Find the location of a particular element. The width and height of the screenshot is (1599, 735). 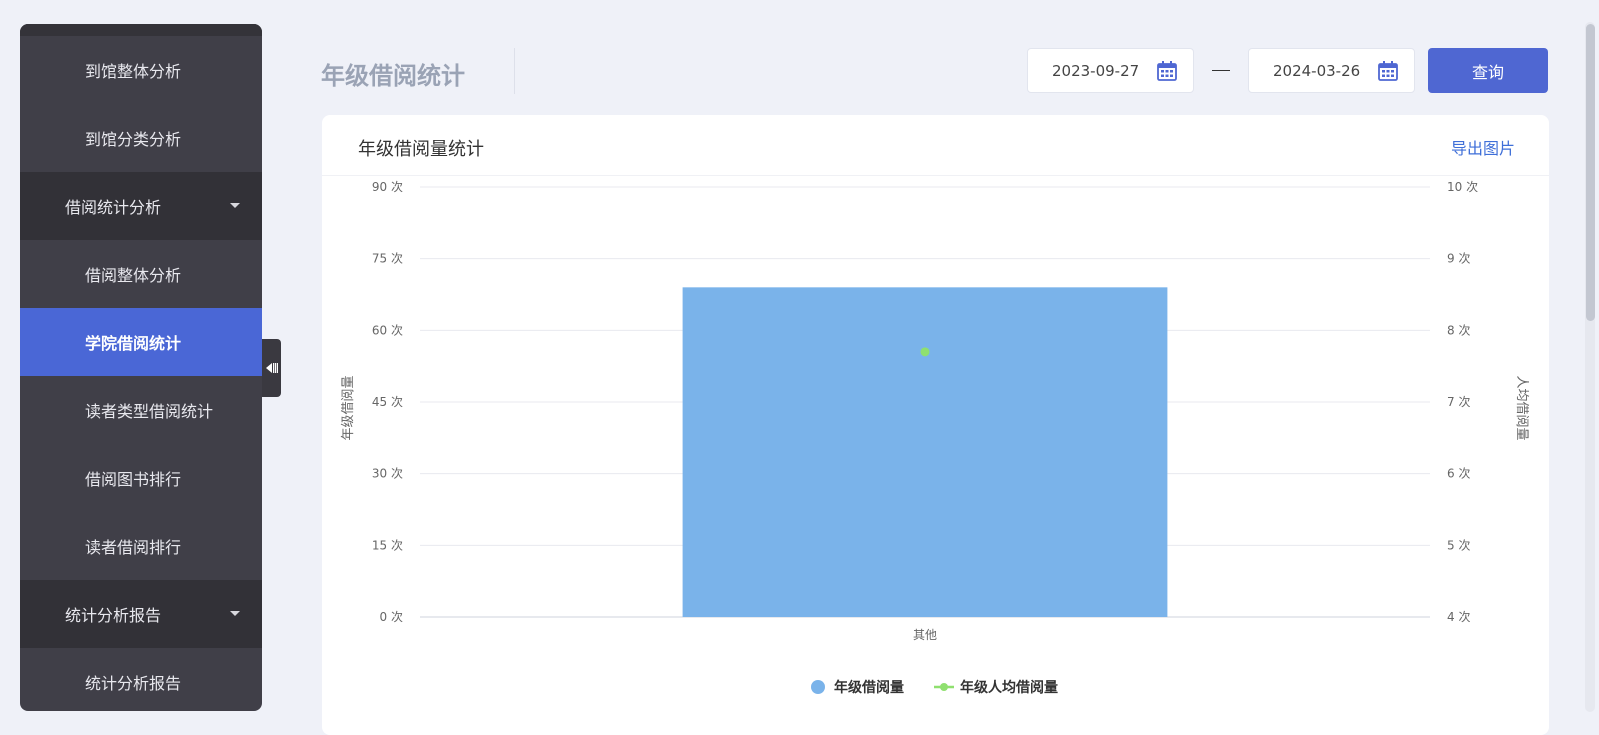

sidebar-item-report: 统计分析报告 is located at coordinates (141, 679).